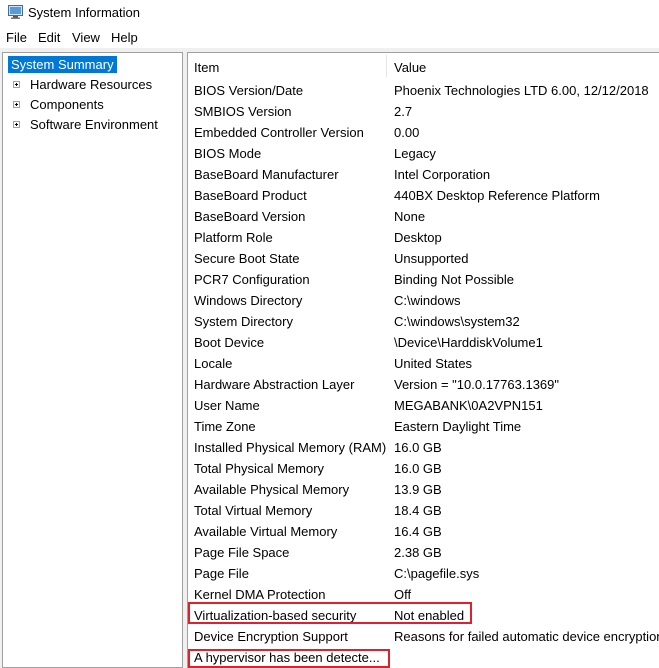 The width and height of the screenshot is (659, 668). Describe the element at coordinates (124, 37) in the screenshot. I see `menu-help: Help` at that location.